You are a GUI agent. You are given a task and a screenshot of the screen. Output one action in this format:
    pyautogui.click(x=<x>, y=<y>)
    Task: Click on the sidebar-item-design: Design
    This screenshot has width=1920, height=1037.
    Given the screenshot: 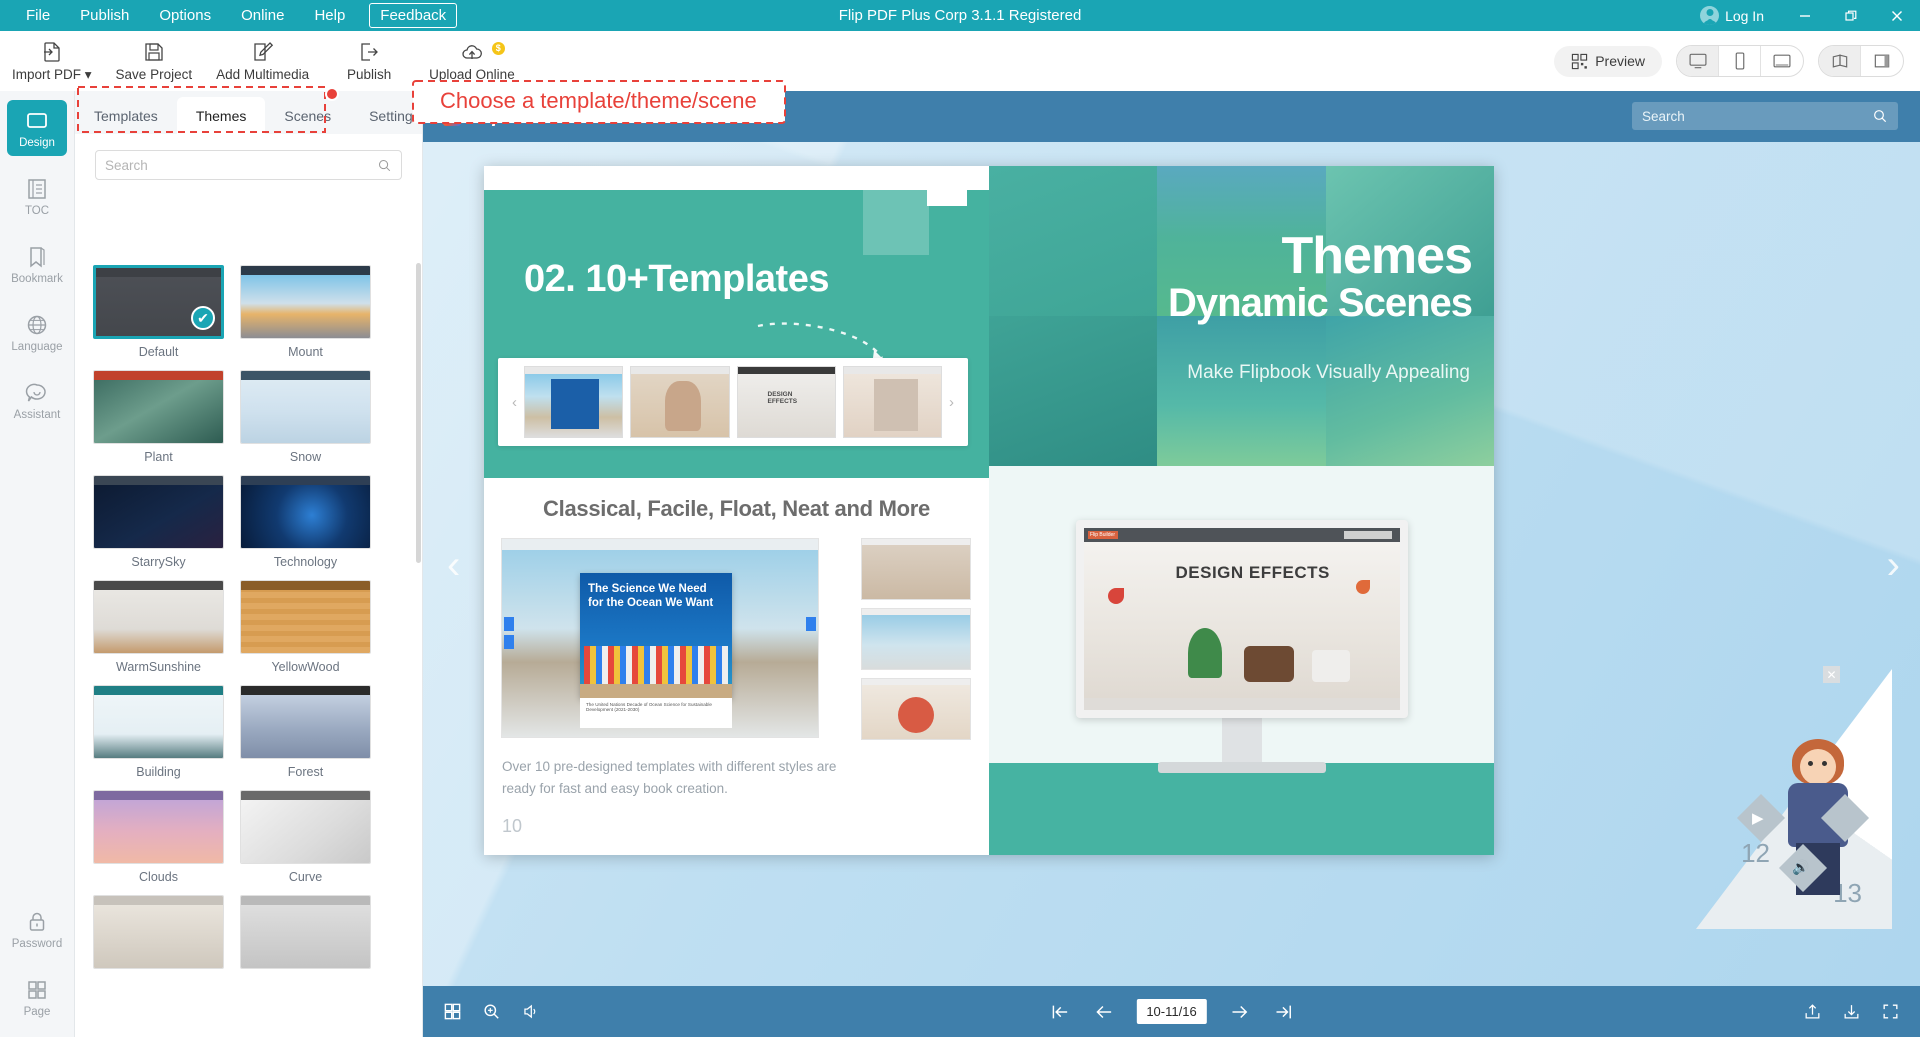 What is the action you would take?
    pyautogui.click(x=37, y=128)
    